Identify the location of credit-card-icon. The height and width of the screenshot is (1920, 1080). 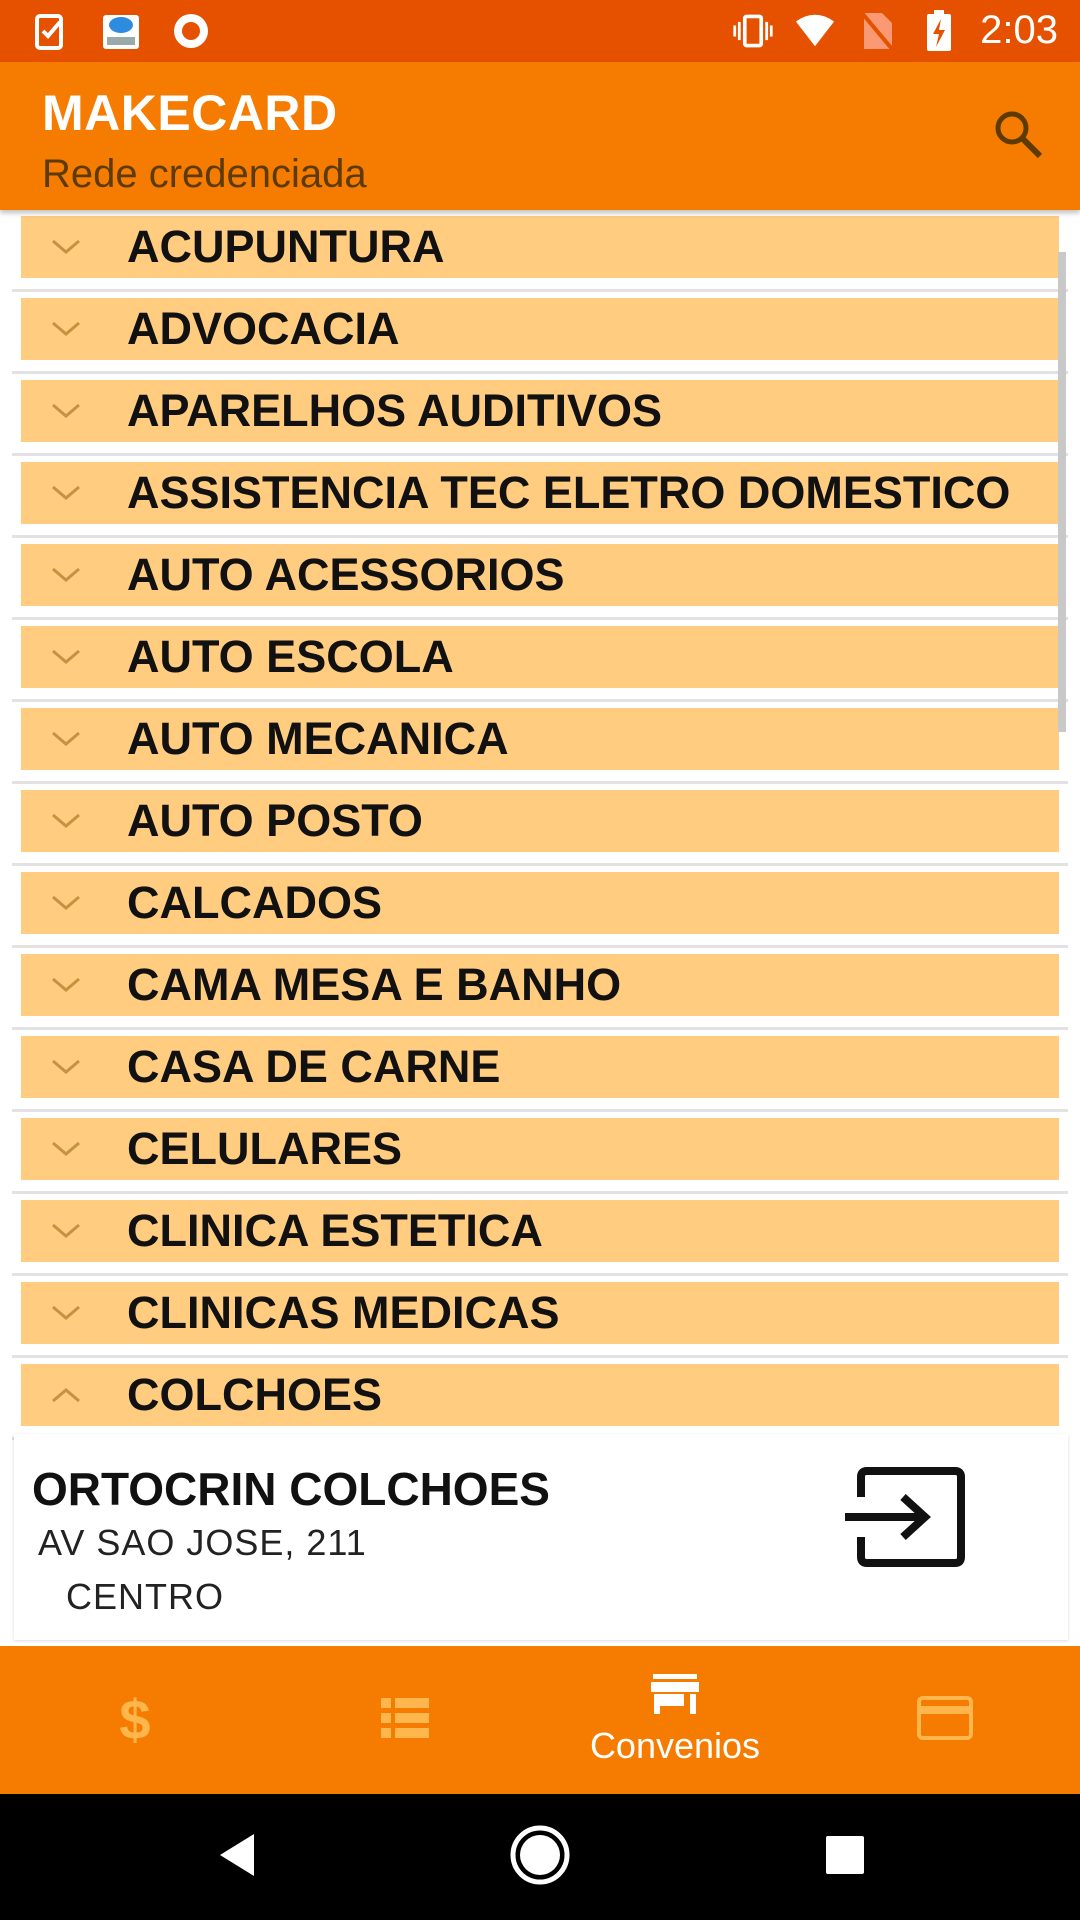
(945, 1720).